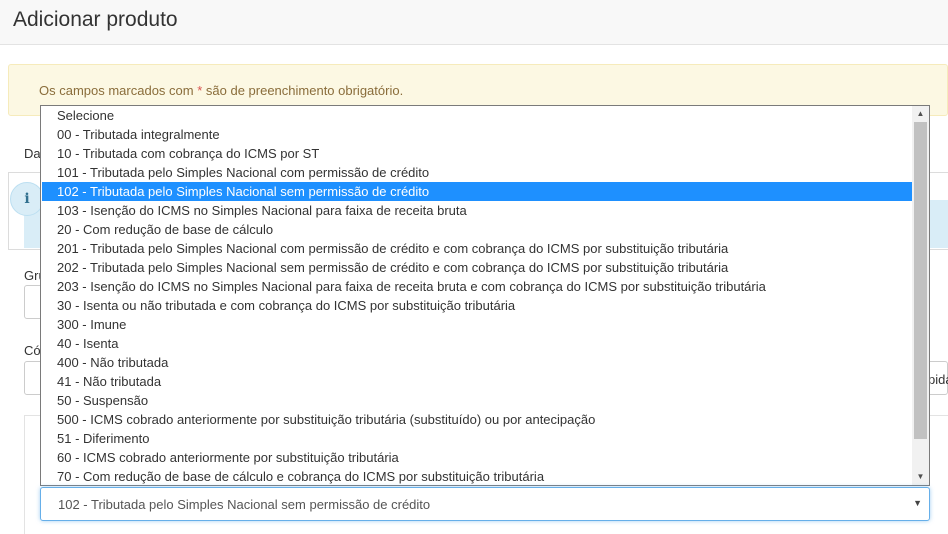 The width and height of the screenshot is (948, 534). I want to click on dropdown-scrollbar: ▲ ▼, so click(920, 295).